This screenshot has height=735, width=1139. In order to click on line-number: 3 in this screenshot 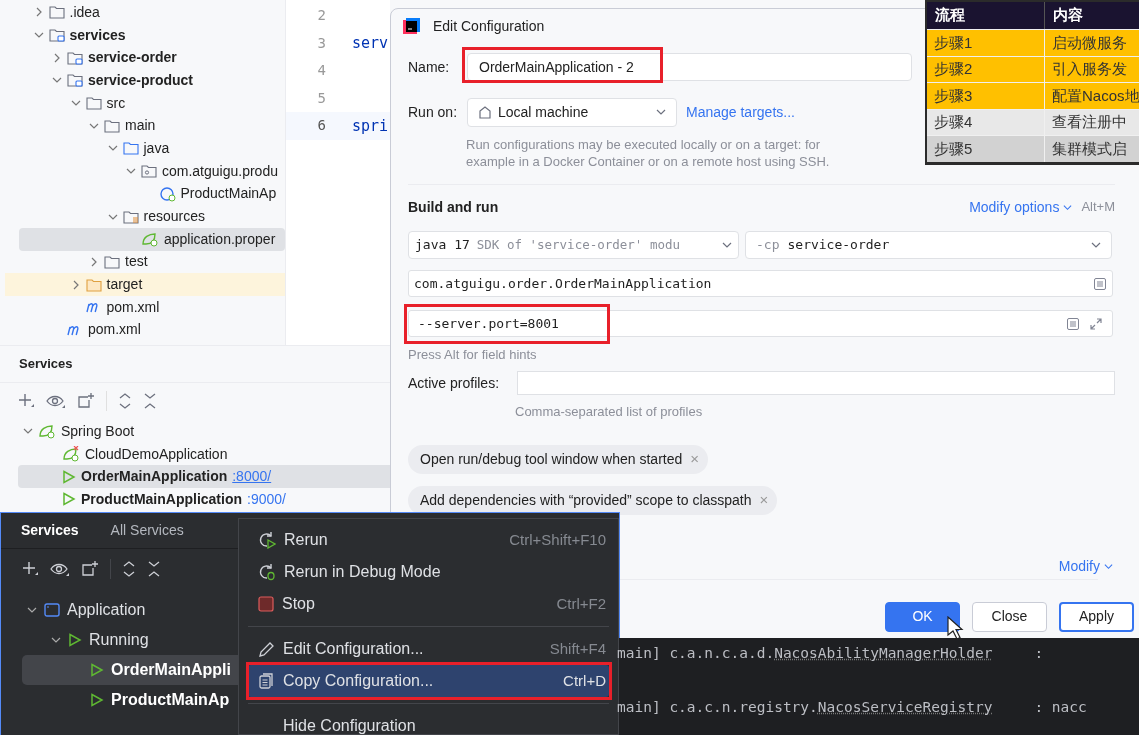, I will do `click(321, 43)`.